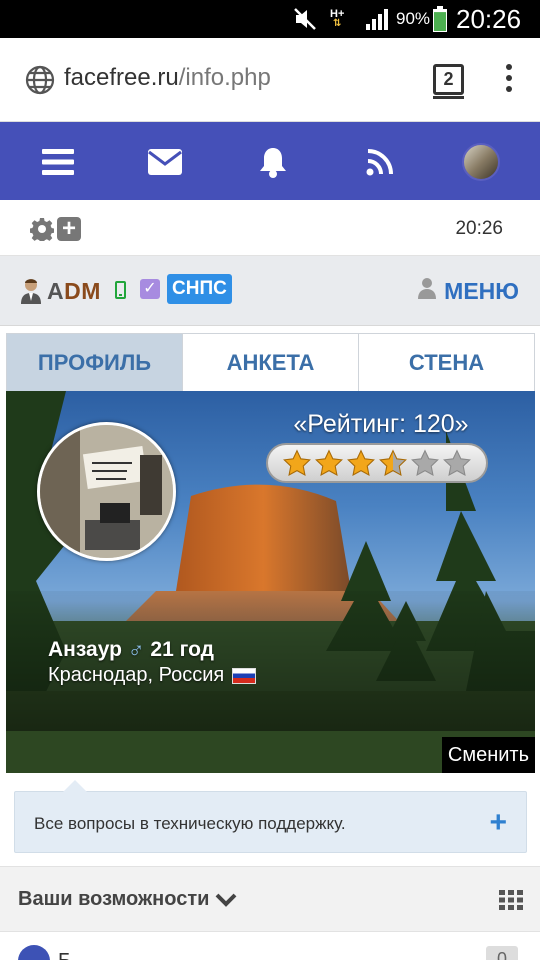 The height and width of the screenshot is (960, 540). What do you see at coordinates (509, 81) in the screenshot?
I see `kebab-menu-icon` at bounding box center [509, 81].